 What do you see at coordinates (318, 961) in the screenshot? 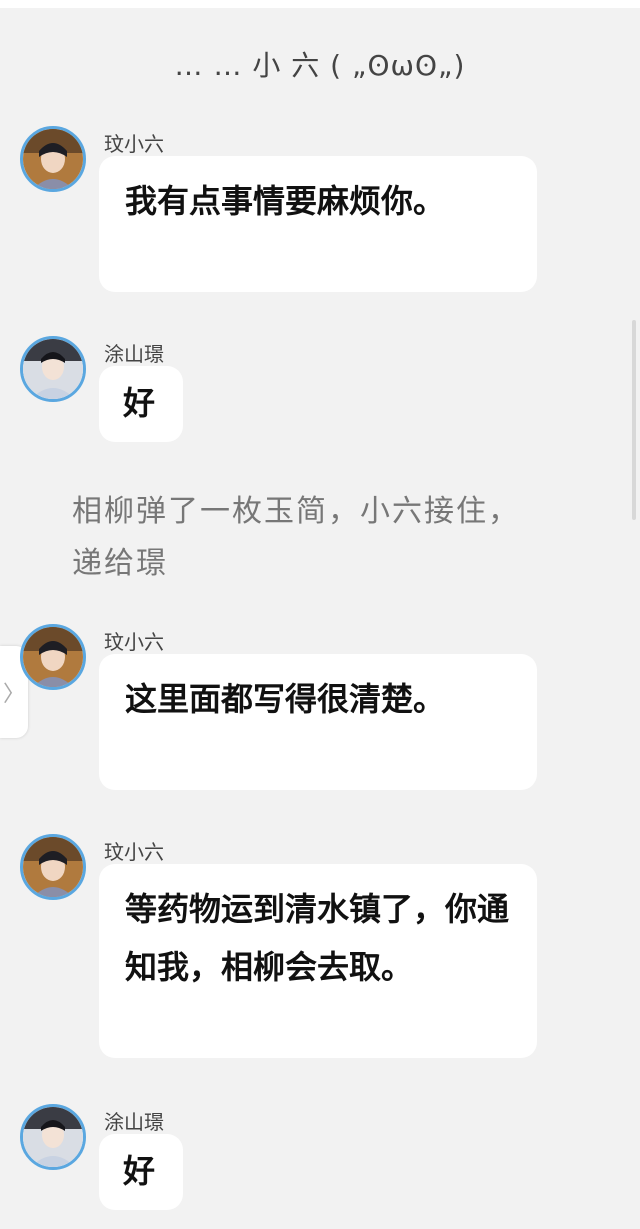
I see `message-bubble: 等药物运到清水镇了，你通知我，相柳会去取。` at bounding box center [318, 961].